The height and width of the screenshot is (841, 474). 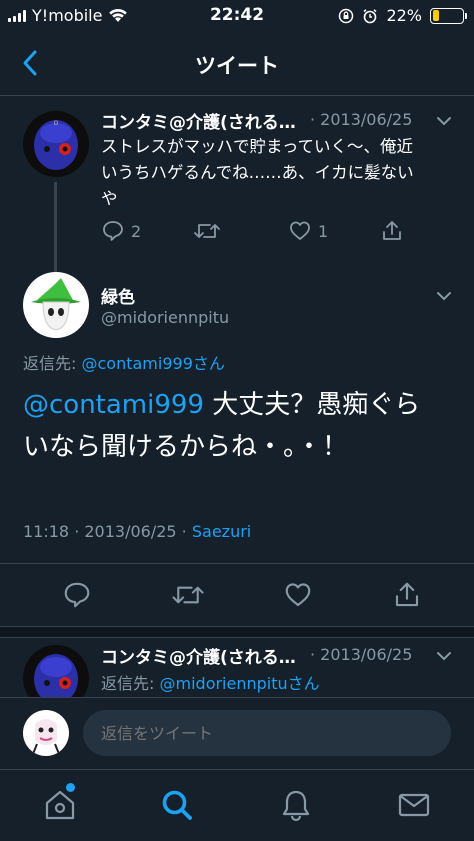 I want to click on main-tweet-text: @contami999 大丈夫？愚痴ぐら いなら聞けるからね・。・！, so click(x=238, y=426).